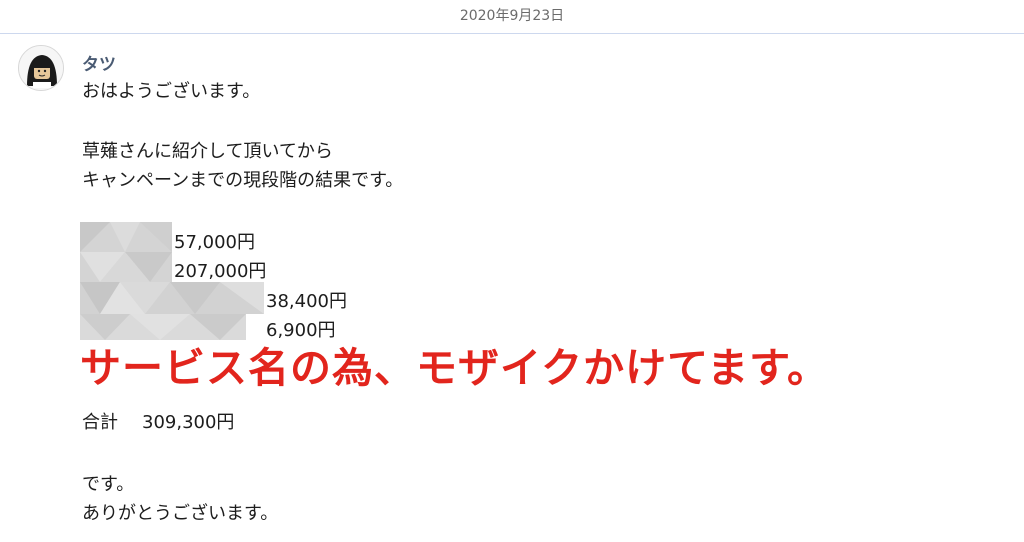 Image resolution: width=1024 pixels, height=542 pixels. I want to click on closing-line-2: ありがとうございます。, so click(180, 513).